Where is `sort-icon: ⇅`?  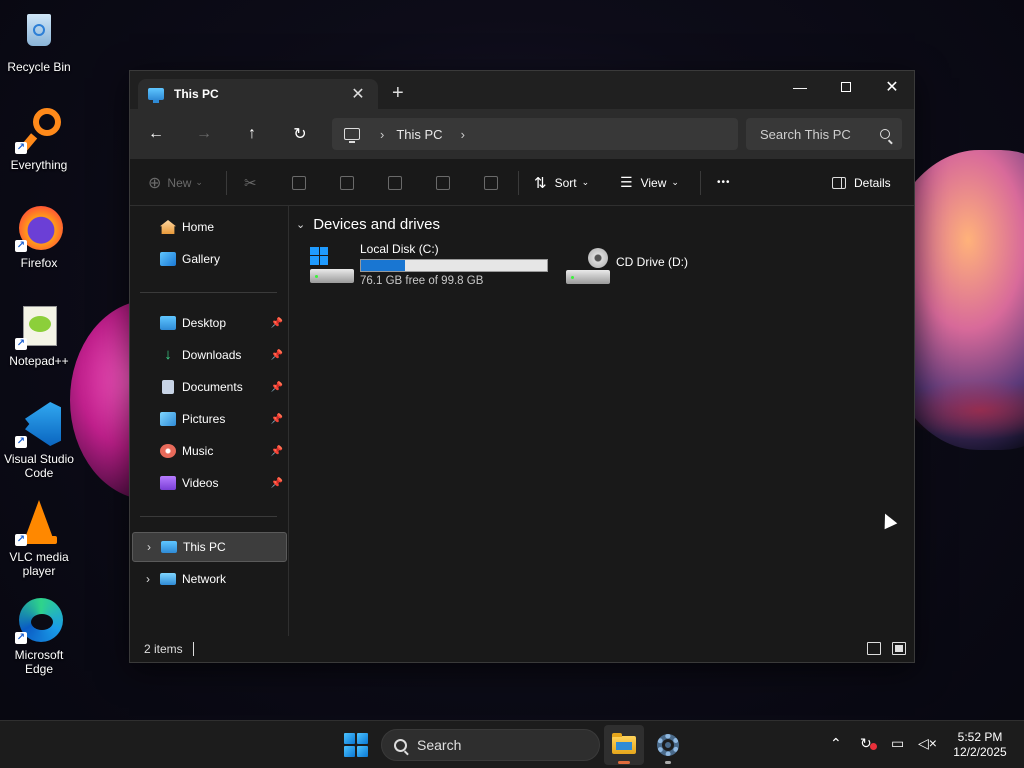
sort-icon: ⇅ is located at coordinates (540, 183).